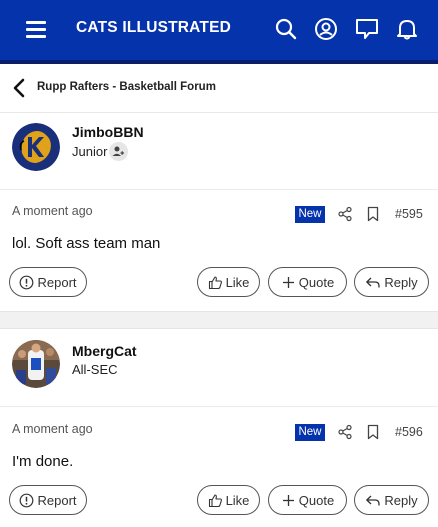 The height and width of the screenshot is (527, 438). I want to click on post-body: I'm done., so click(43, 461).